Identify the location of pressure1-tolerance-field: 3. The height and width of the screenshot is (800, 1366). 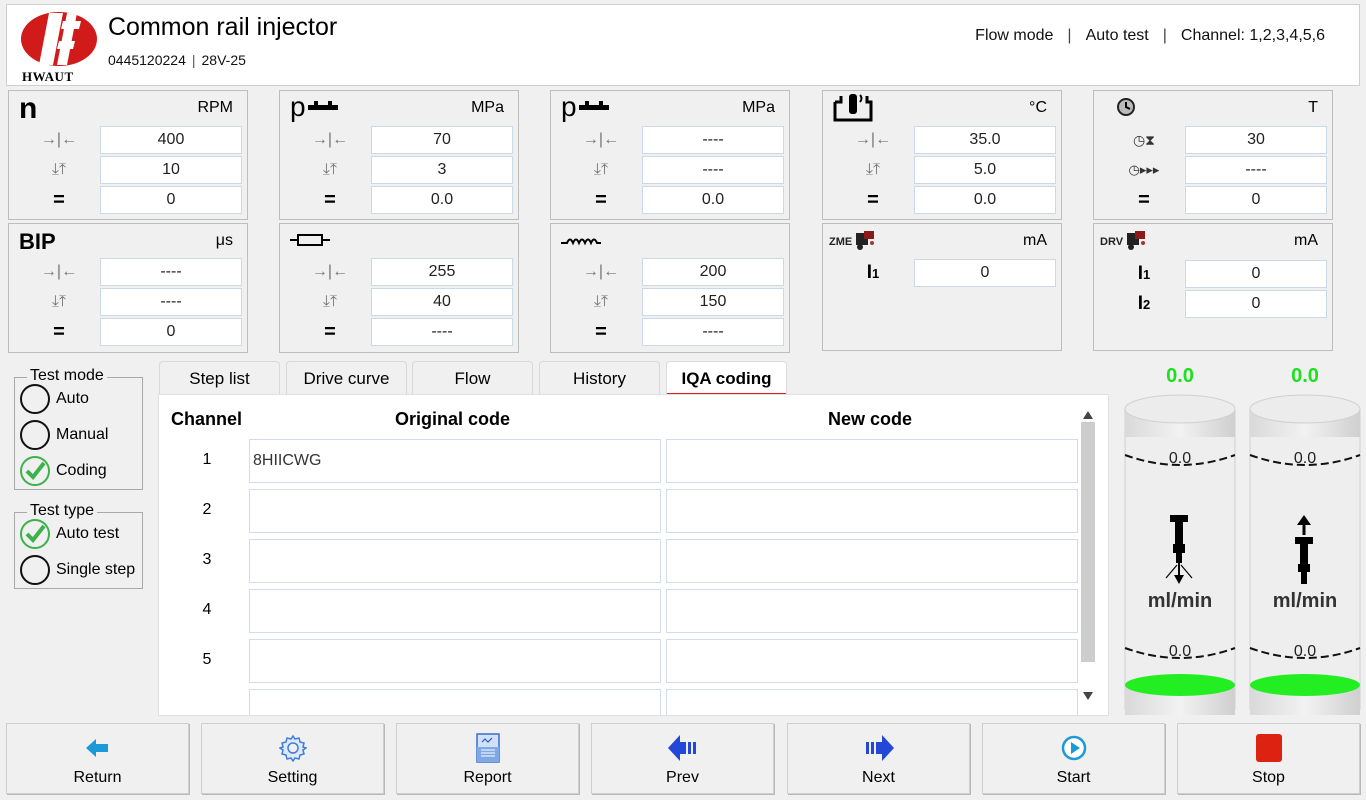
(442, 170).